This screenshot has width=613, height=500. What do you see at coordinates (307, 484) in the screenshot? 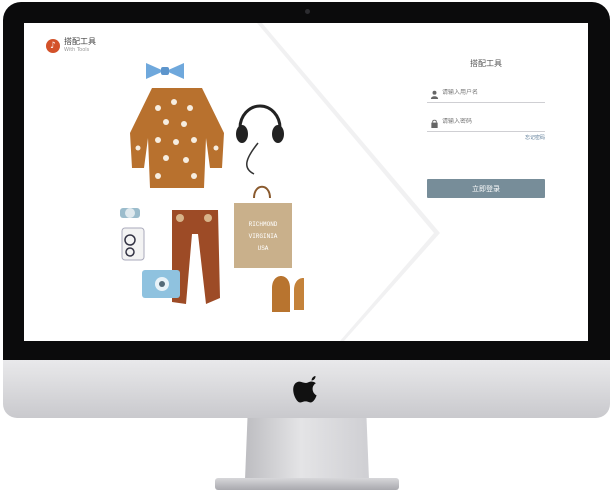
I see `imac-stand-base` at bounding box center [307, 484].